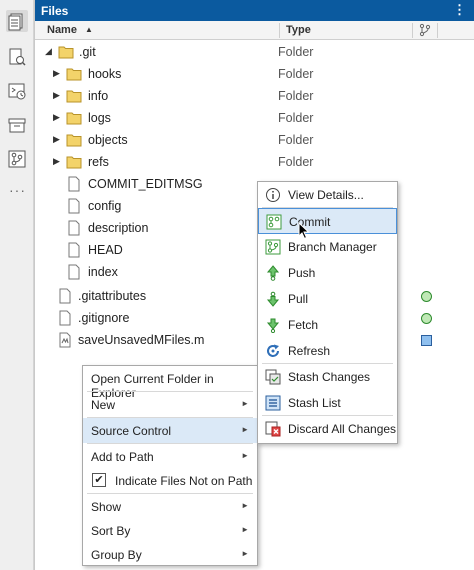 The width and height of the screenshot is (474, 570). Describe the element at coordinates (170, 404) in the screenshot. I see `menu-new: New ►` at that location.